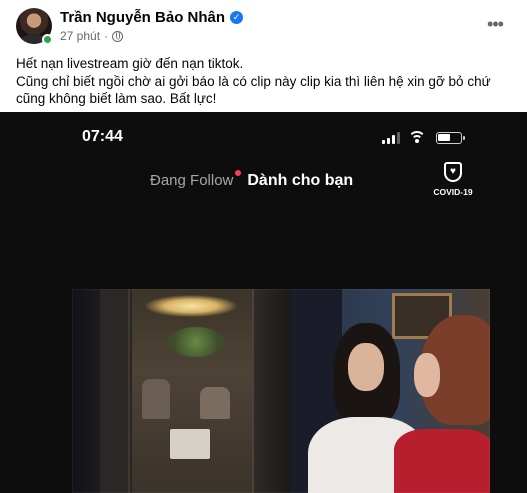 The image size is (527, 493). Describe the element at coordinates (453, 172) in the screenshot. I see `covid-shield-icon` at that location.